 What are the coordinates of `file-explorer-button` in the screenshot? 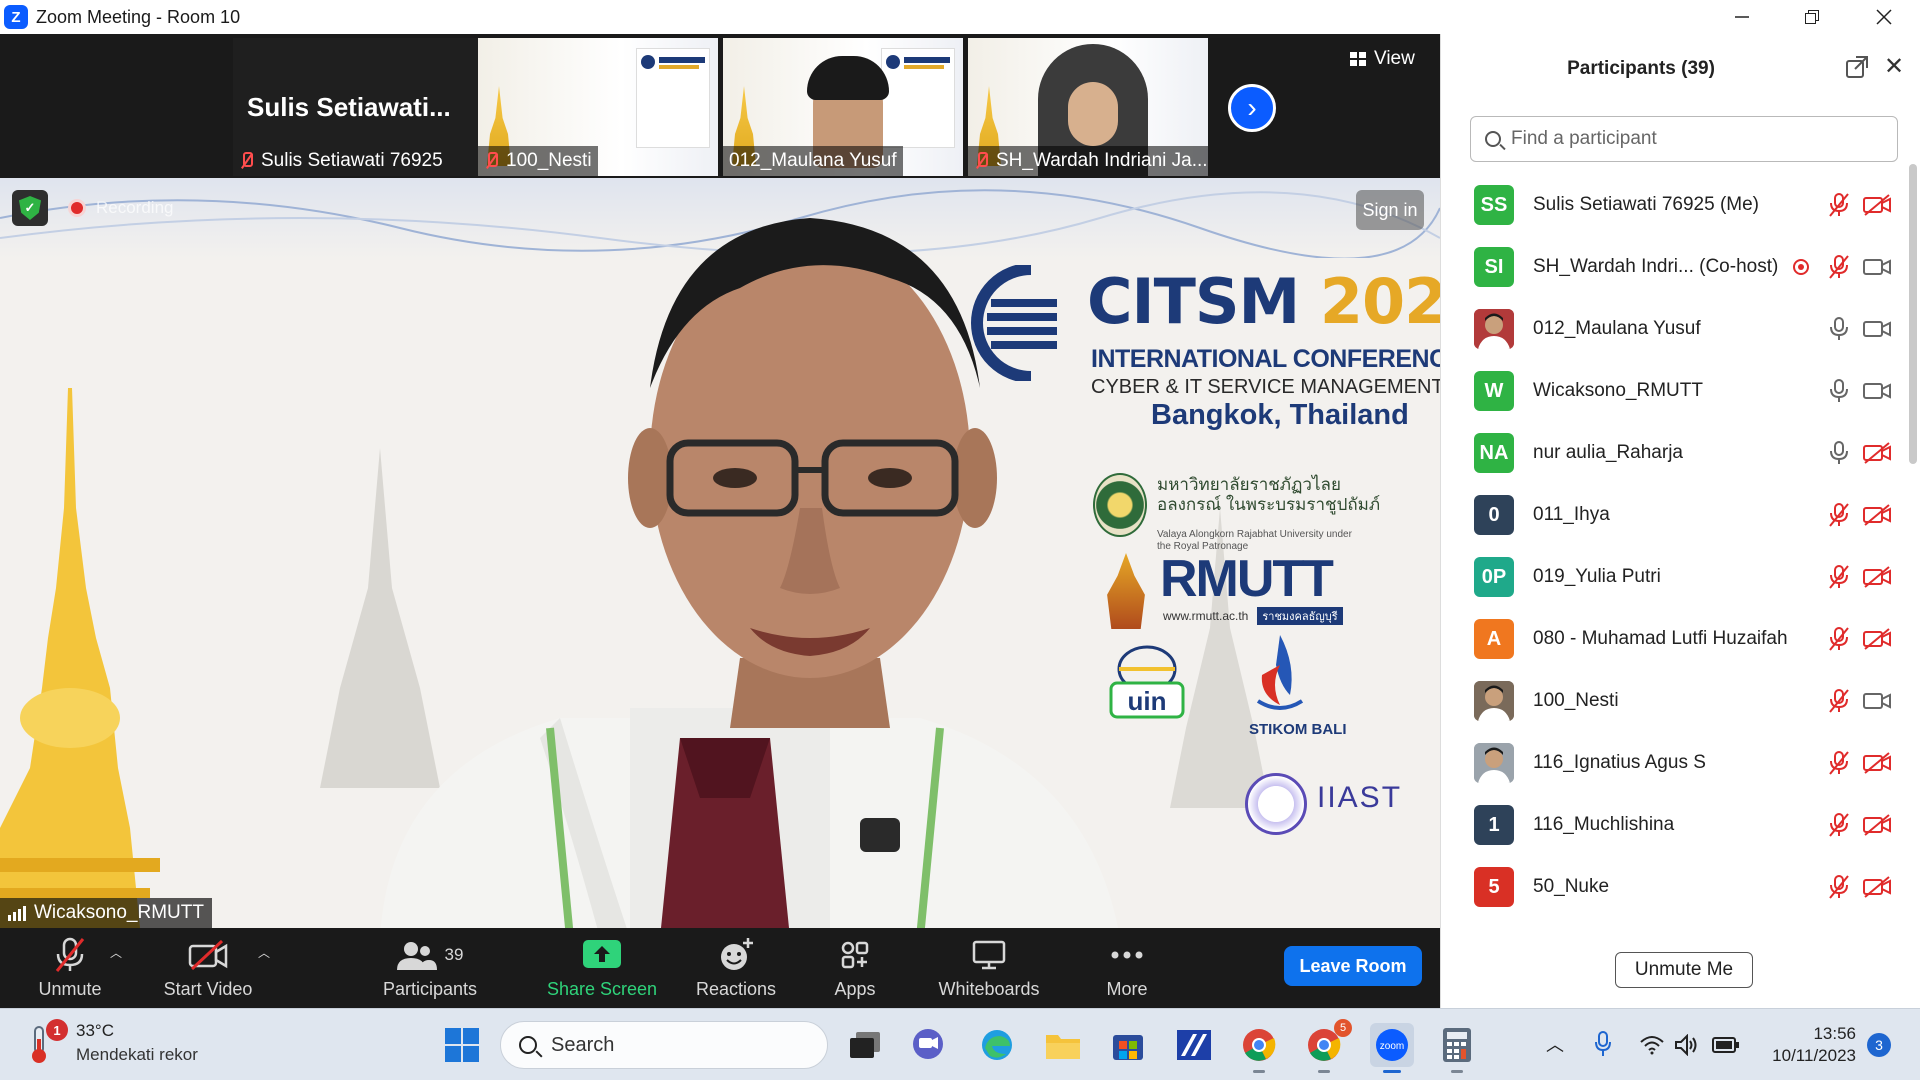 It's located at (1063, 1045).